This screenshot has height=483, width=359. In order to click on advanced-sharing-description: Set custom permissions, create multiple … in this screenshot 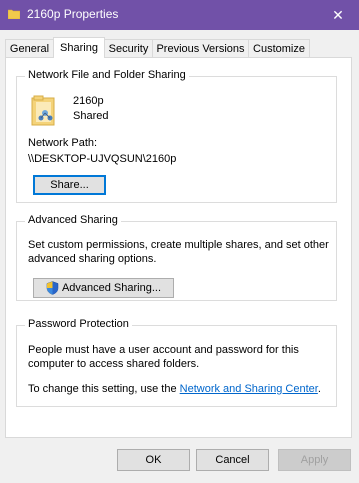, I will do `click(178, 252)`.